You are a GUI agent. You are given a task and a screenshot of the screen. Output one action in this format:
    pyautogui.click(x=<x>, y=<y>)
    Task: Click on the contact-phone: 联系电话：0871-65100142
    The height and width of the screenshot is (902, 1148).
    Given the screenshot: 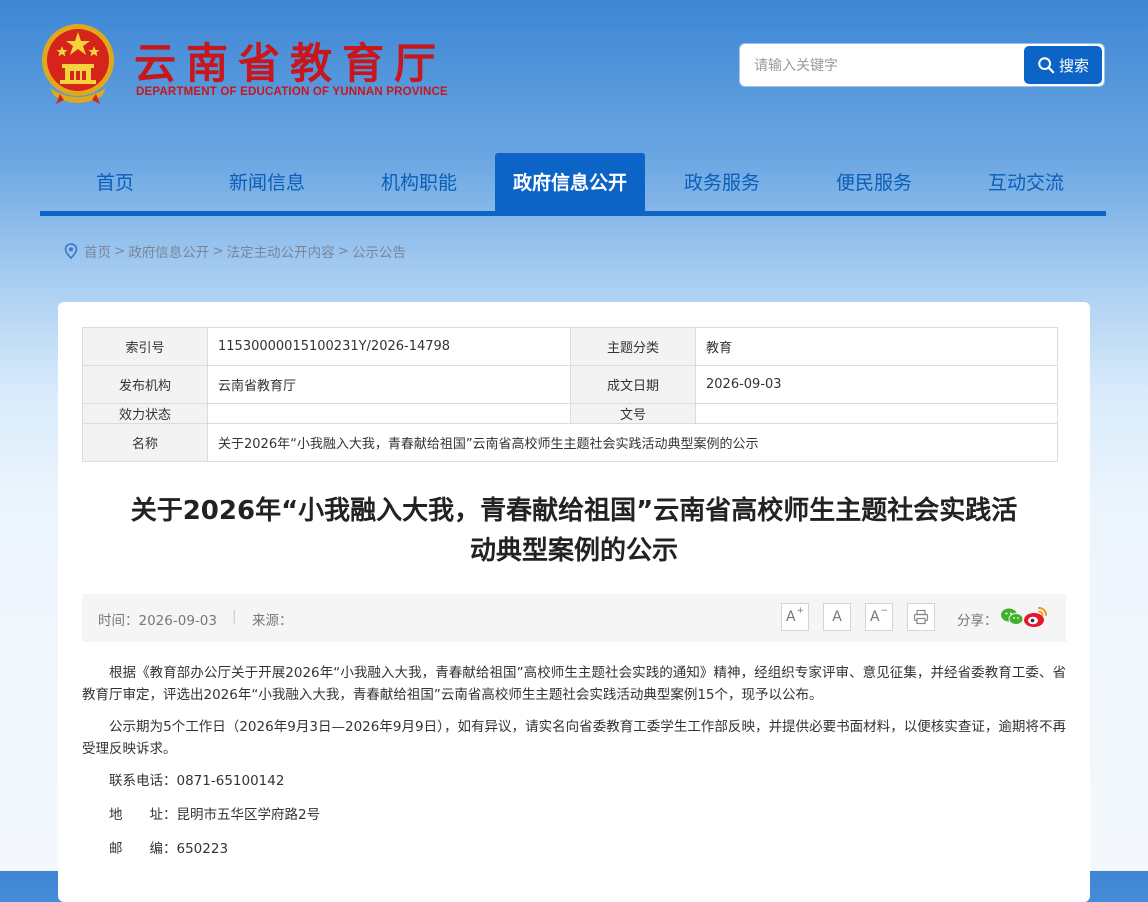 What is the action you would take?
    pyautogui.click(x=197, y=781)
    